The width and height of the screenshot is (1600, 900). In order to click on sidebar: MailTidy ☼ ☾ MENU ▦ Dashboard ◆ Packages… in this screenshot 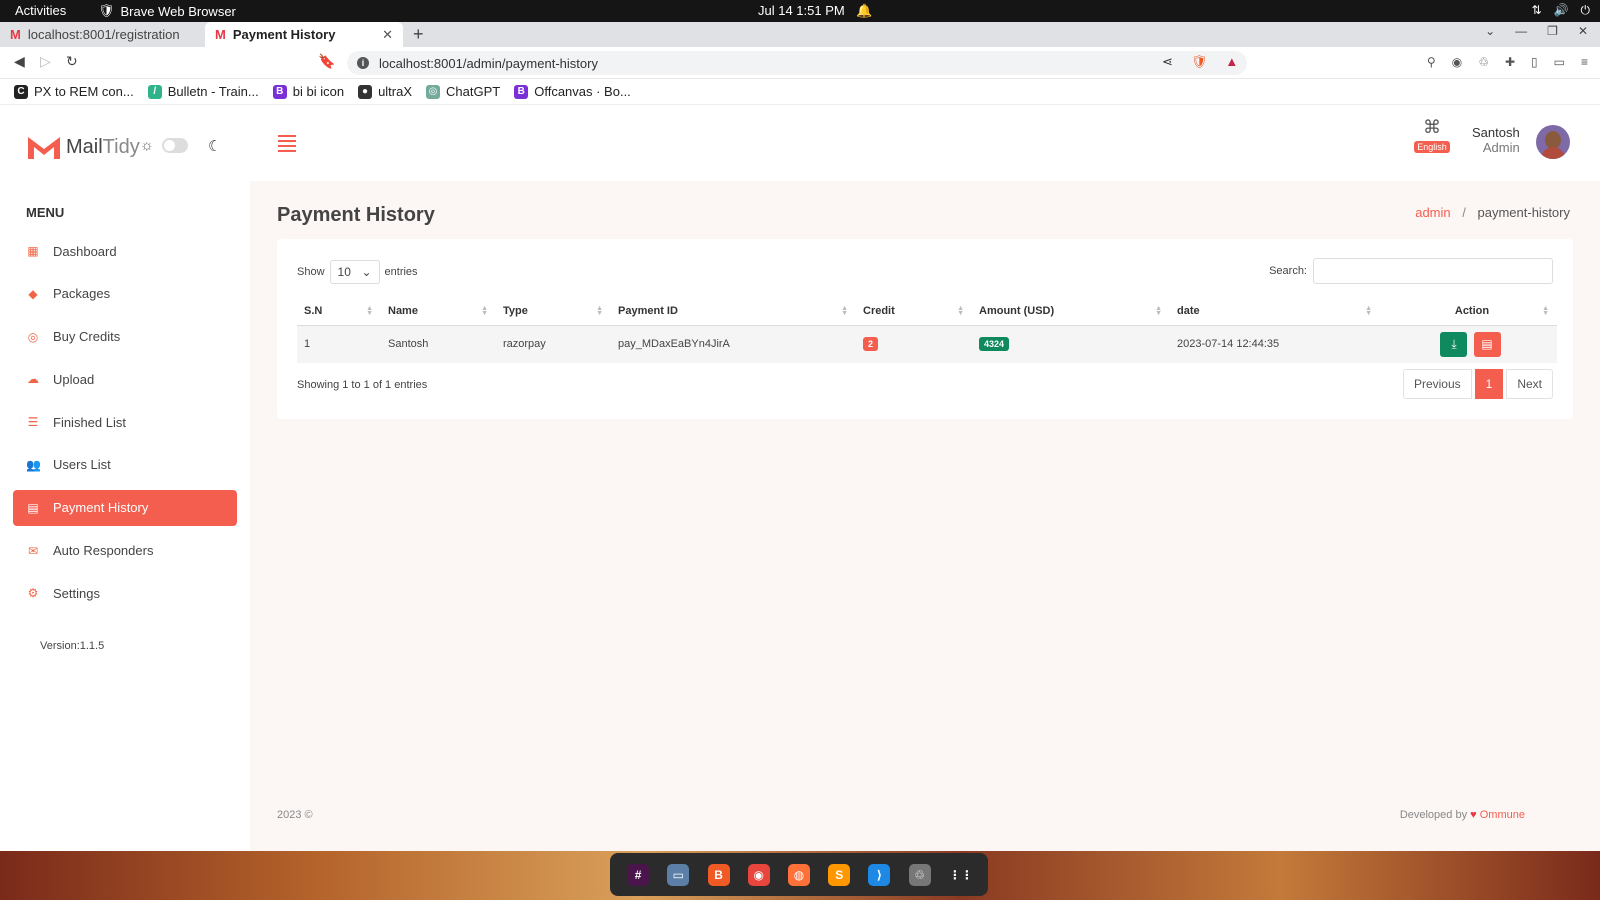, I will do `click(125, 478)`.